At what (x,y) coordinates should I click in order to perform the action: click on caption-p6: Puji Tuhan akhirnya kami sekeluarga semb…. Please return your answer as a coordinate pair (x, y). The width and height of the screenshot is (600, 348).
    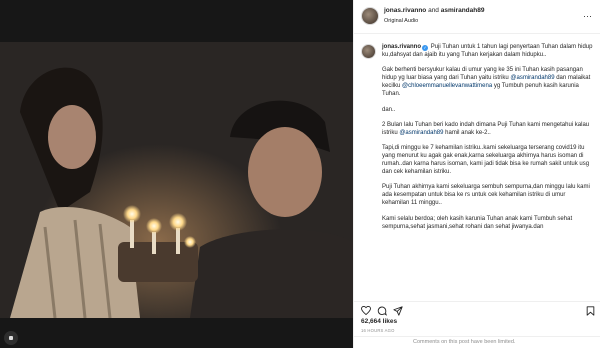
    Looking at the image, I should click on (486, 195).